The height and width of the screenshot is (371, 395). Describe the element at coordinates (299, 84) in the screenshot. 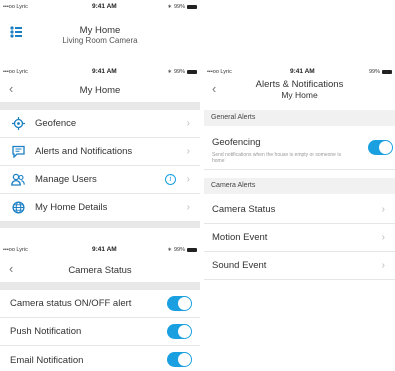

I see `page-title: Alerts & Notifications` at that location.